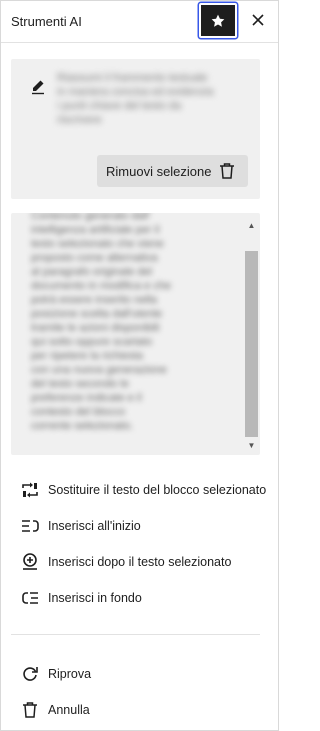 The image size is (320, 731). I want to click on preview-line: documento in modifica e che, so click(101, 286).